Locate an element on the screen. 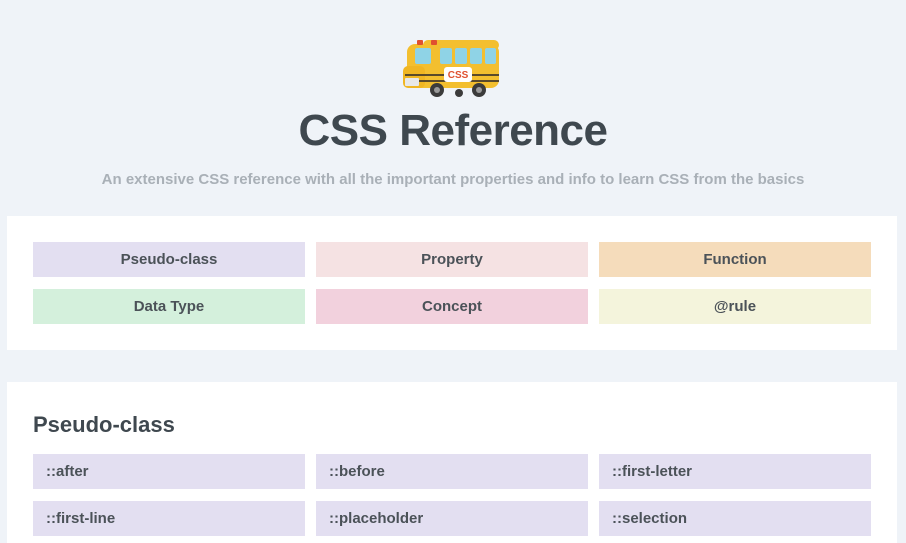 This screenshot has width=906, height=543. legend-label: @rule is located at coordinates (735, 306).